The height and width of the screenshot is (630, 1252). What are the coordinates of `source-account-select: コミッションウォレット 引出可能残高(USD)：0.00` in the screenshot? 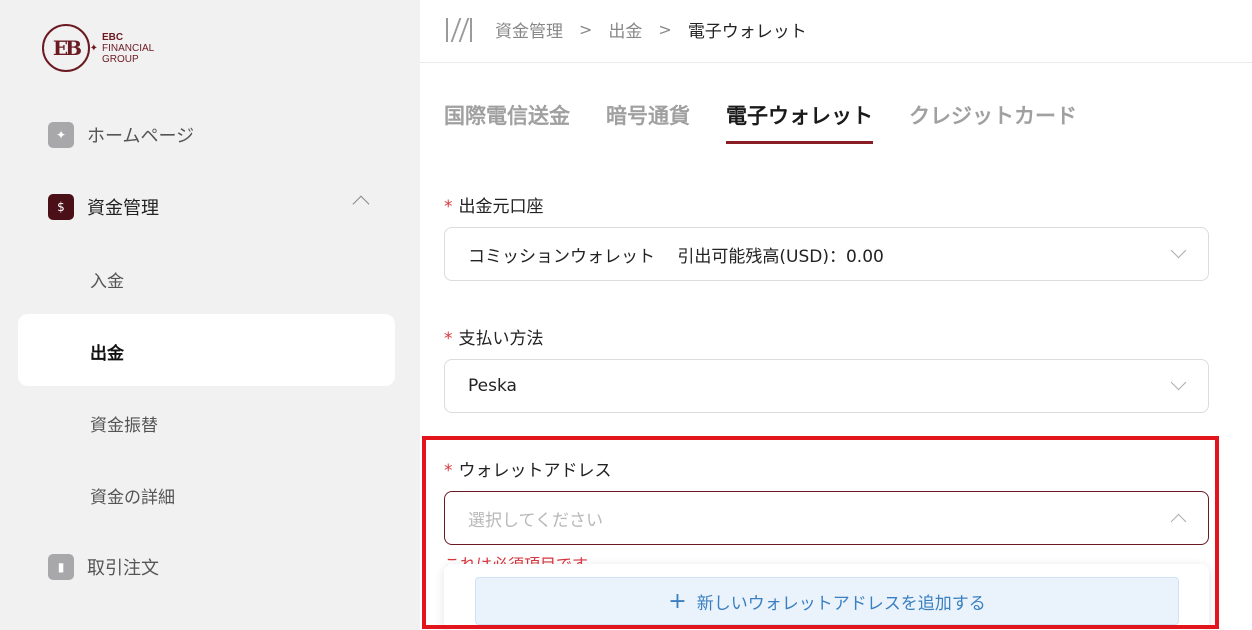 It's located at (826, 254).